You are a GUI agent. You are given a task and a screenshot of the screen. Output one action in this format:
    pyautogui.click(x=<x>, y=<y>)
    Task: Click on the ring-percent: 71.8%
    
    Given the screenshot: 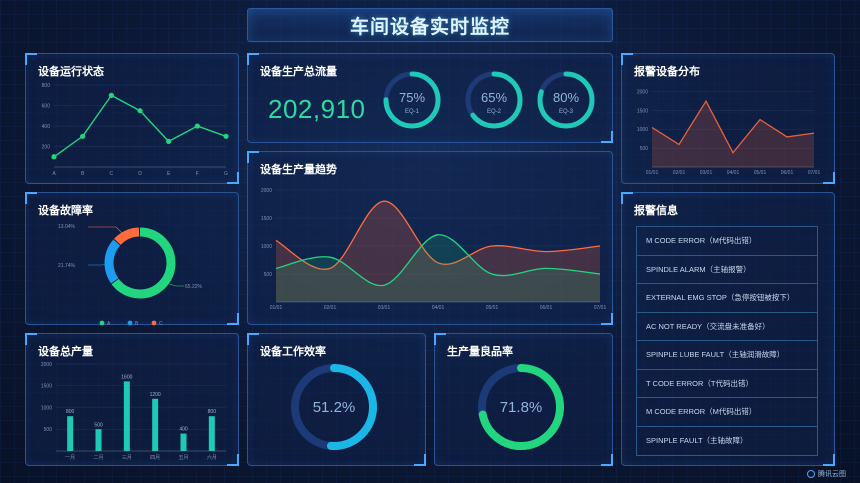 What is the action you would take?
    pyautogui.click(x=521, y=407)
    